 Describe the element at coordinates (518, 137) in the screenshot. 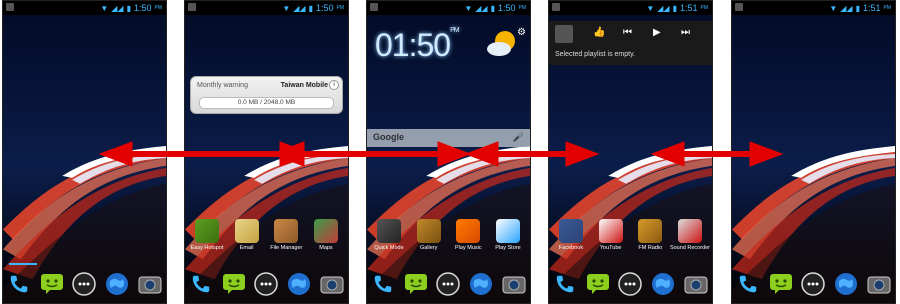

I see `microphone-icon: 🎤` at that location.